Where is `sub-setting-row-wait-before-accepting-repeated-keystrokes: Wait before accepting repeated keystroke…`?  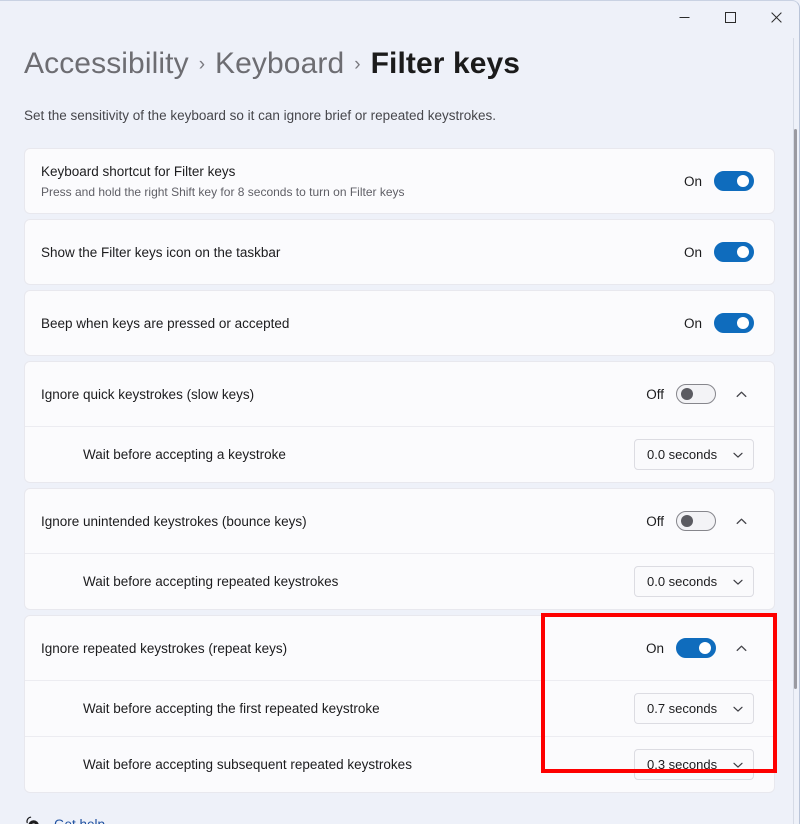
sub-setting-row-wait-before-accepting-repeated-keystrokes: Wait before accepting repeated keystroke… is located at coordinates (399, 581).